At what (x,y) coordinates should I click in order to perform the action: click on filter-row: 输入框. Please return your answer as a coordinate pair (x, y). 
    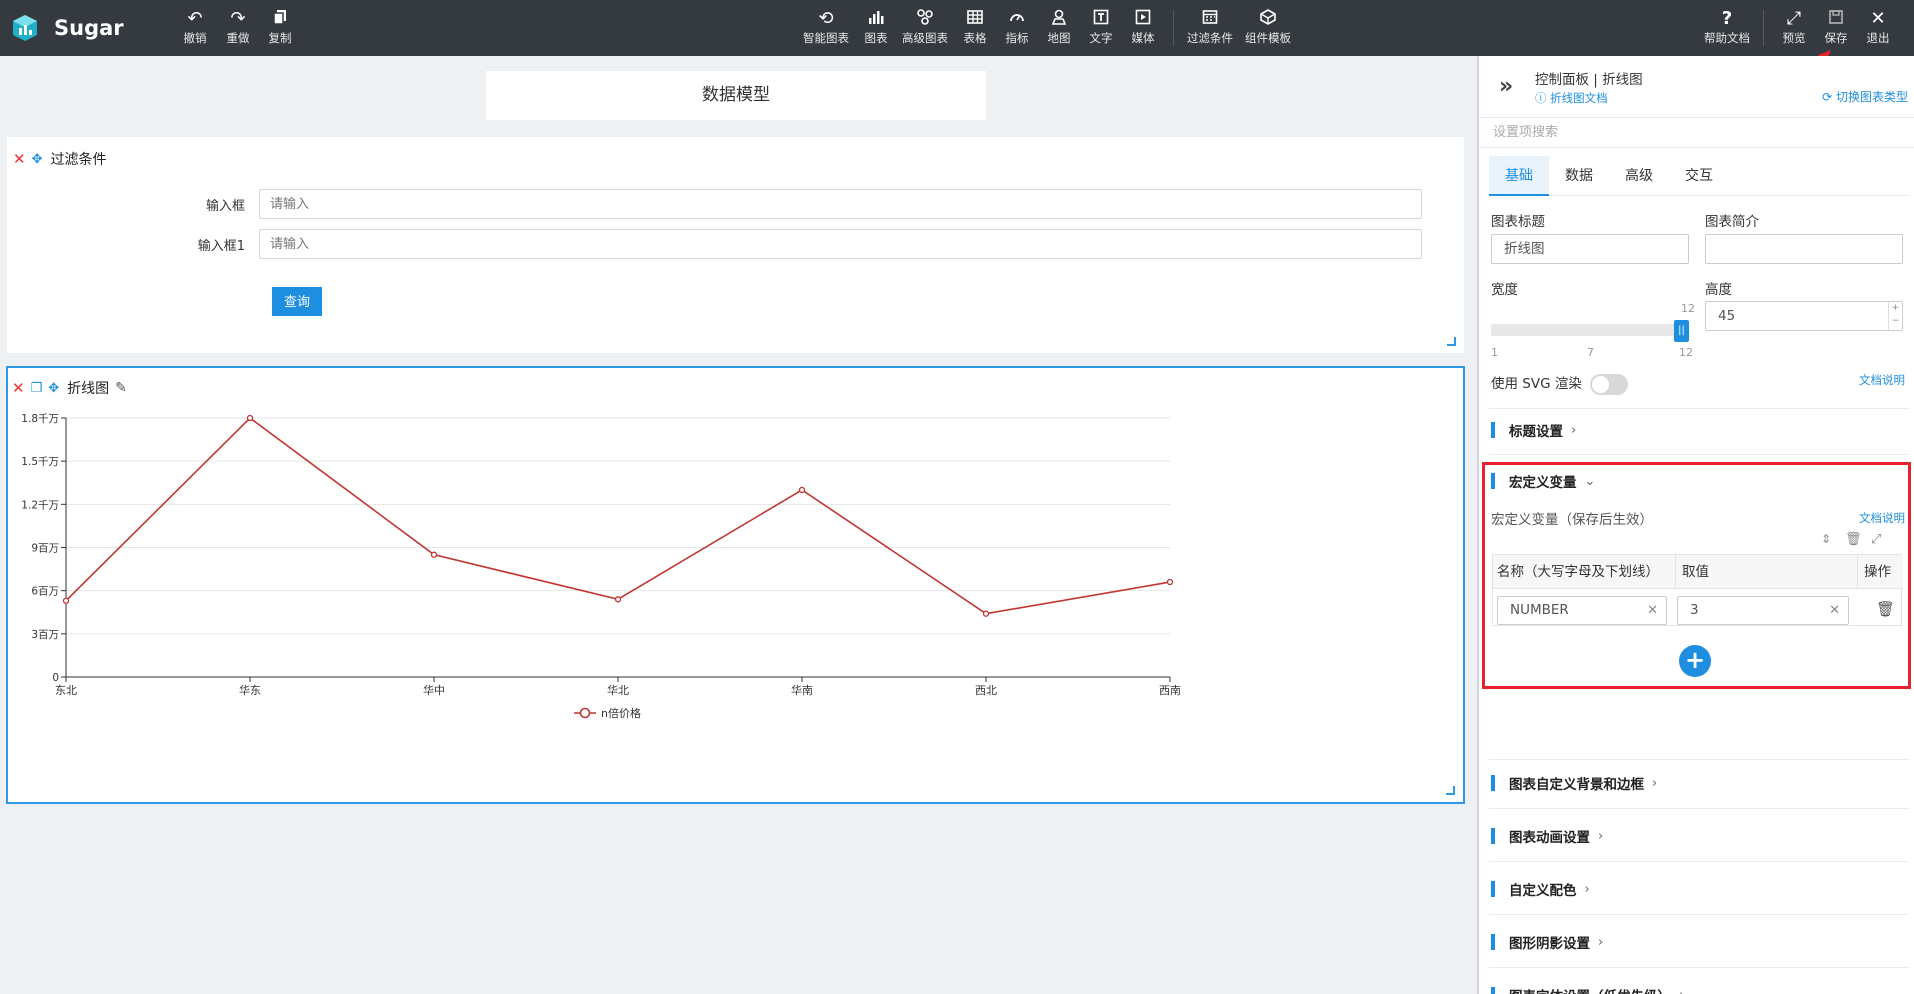
    Looking at the image, I should click on (714, 204).